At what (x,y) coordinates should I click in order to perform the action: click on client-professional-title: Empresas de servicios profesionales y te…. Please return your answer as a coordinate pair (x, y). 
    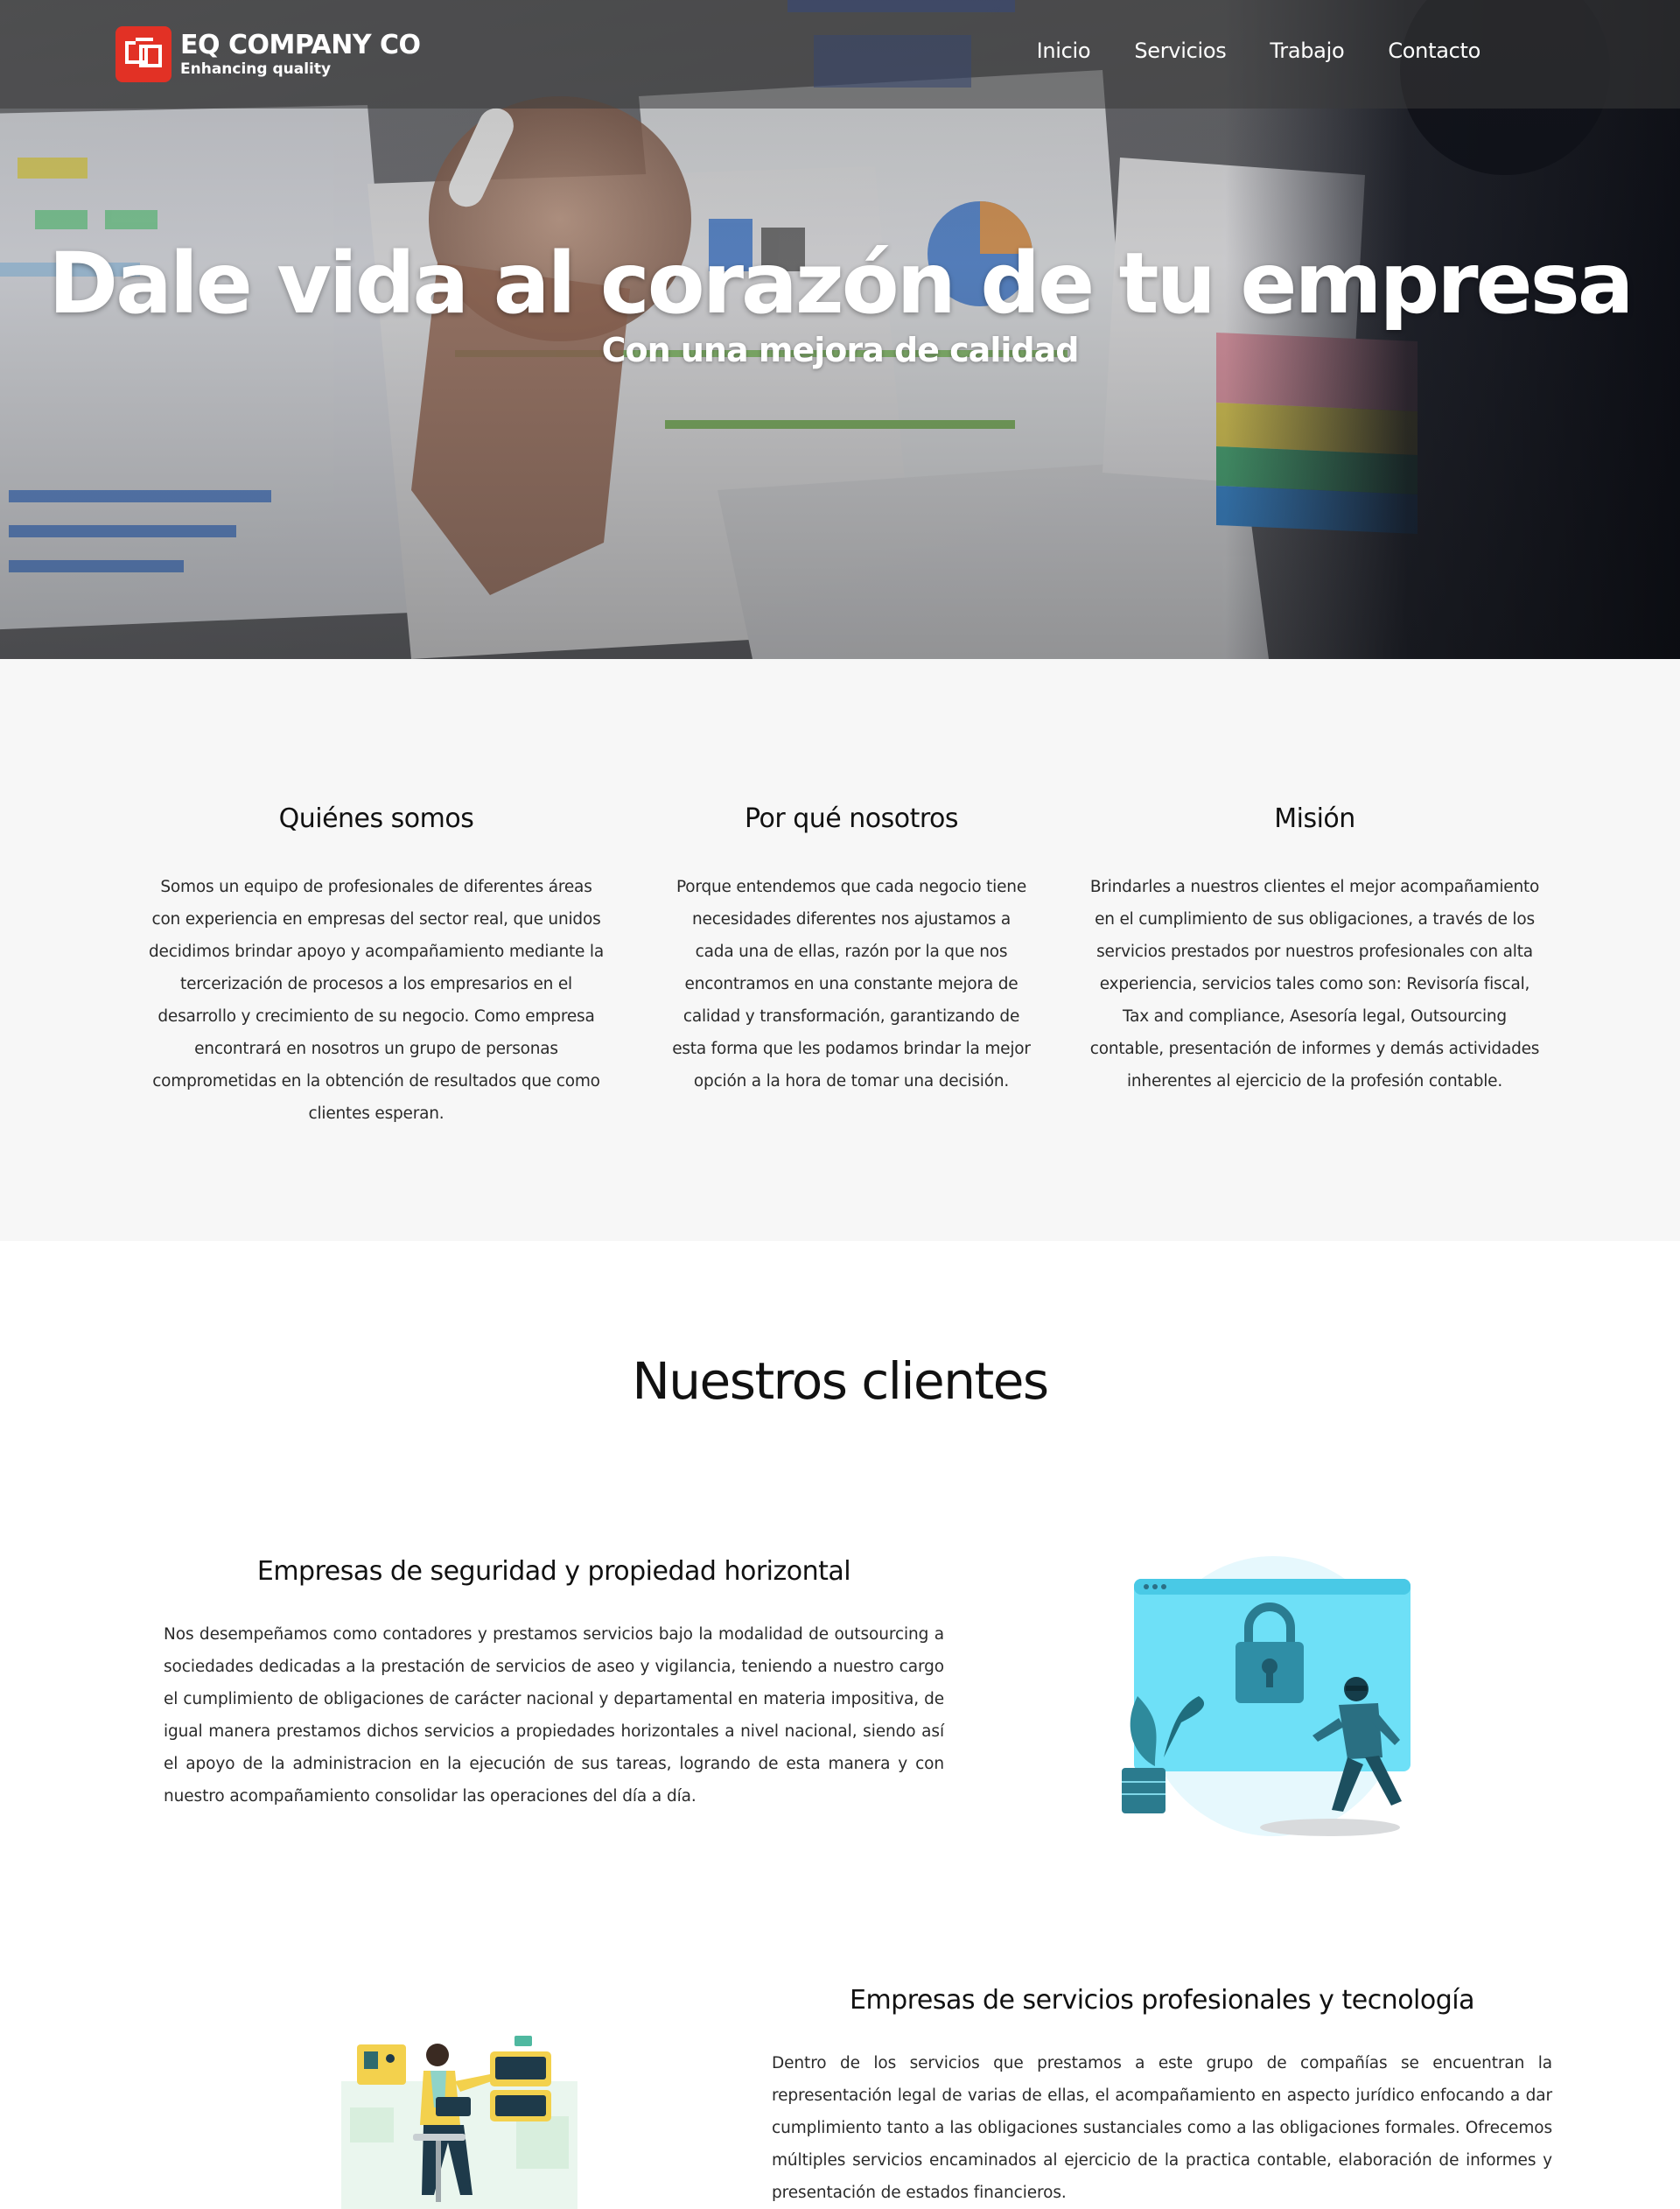
    Looking at the image, I should click on (1162, 2000).